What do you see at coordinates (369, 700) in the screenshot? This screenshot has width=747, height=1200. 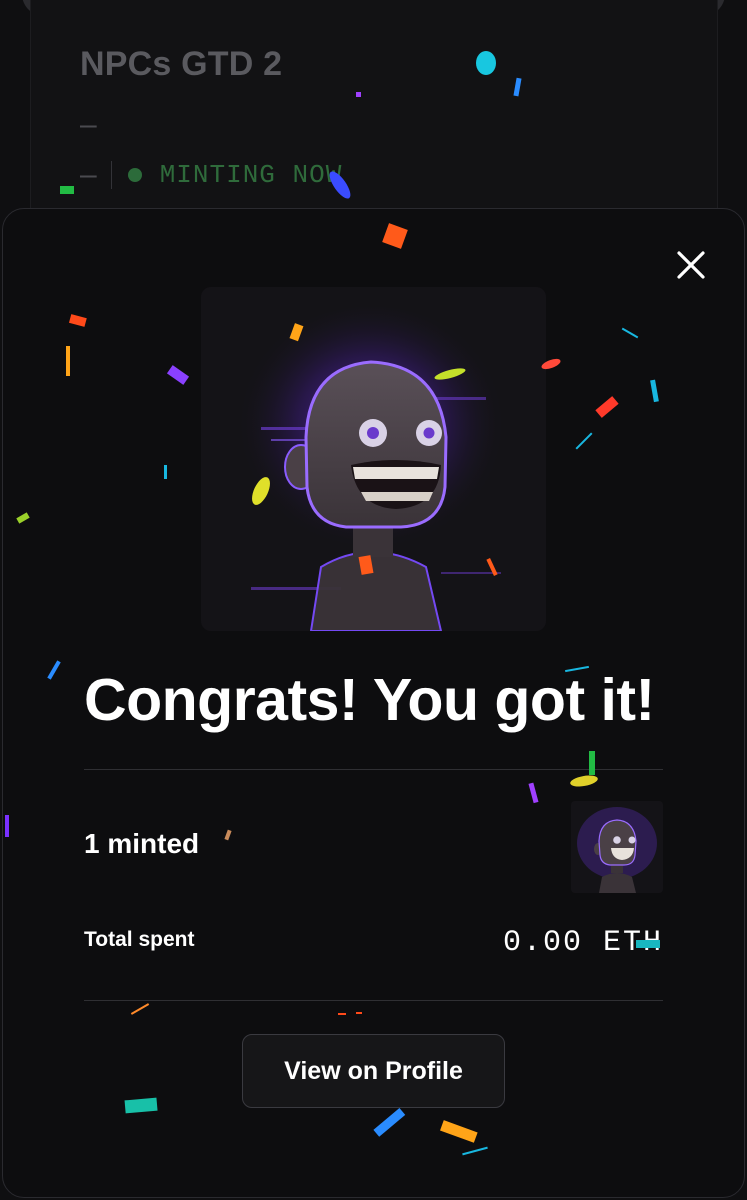 I see `success-headline: Congrats! You got it!` at bounding box center [369, 700].